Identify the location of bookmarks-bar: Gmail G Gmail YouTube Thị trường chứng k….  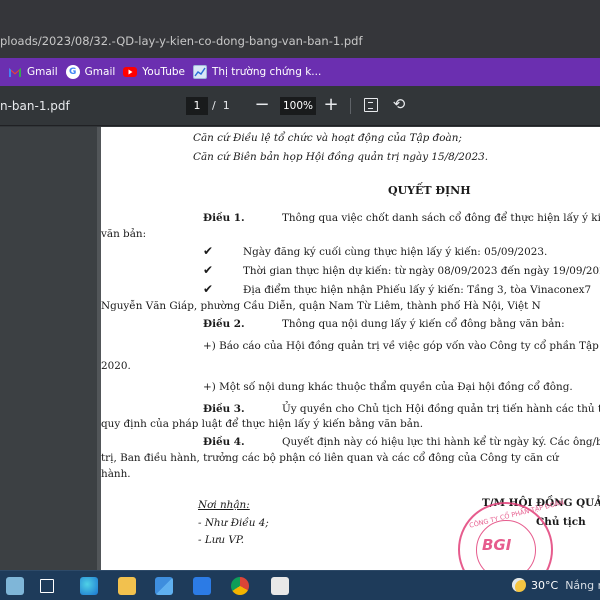
(300, 72).